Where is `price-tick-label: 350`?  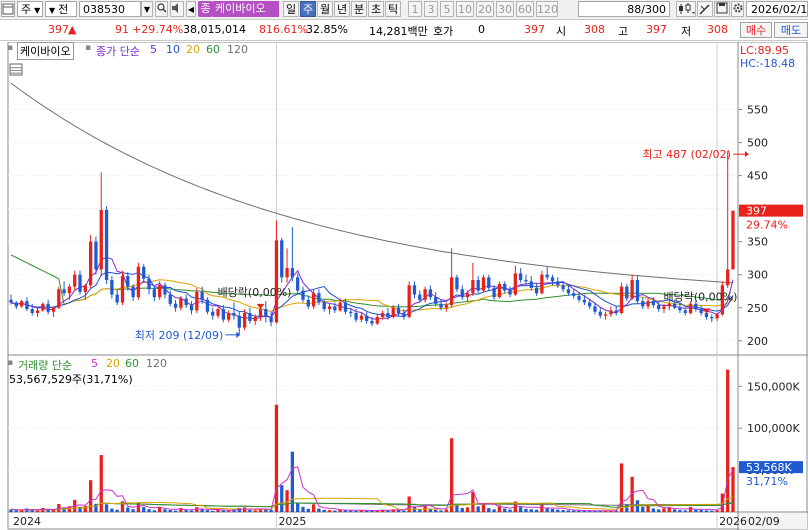
price-tick-label: 350 is located at coordinates (757, 242).